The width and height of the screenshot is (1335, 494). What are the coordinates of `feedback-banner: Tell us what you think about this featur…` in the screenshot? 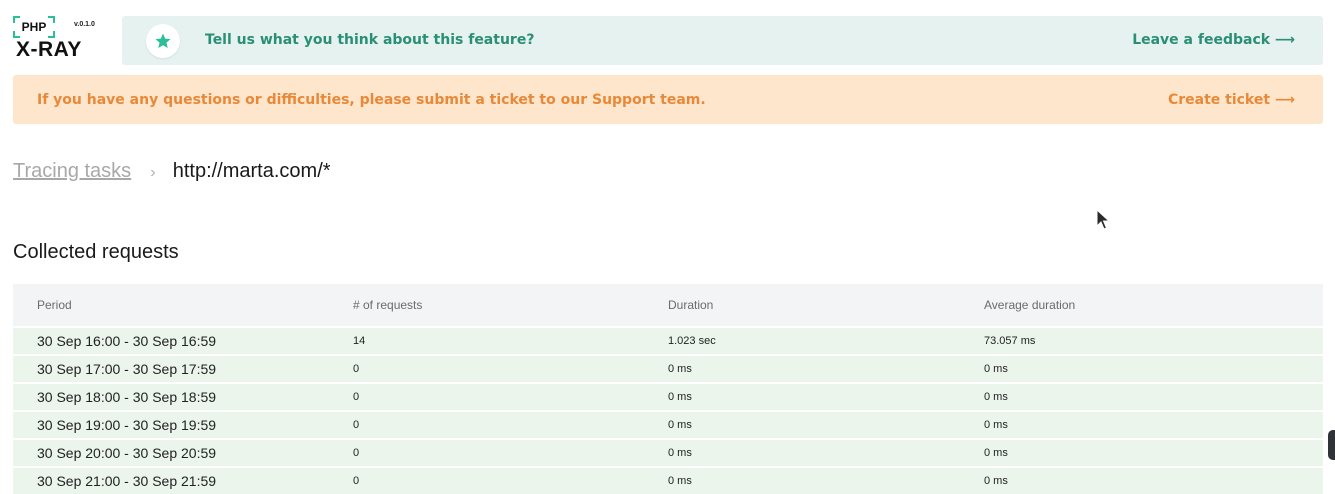 It's located at (722, 40).